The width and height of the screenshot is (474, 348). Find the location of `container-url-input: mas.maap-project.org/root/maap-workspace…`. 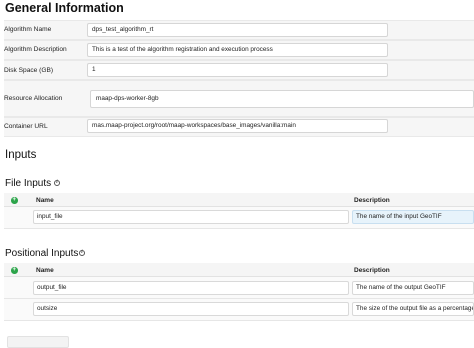

container-url-input: mas.maap-project.org/root/maap-workspace… is located at coordinates (237, 126).